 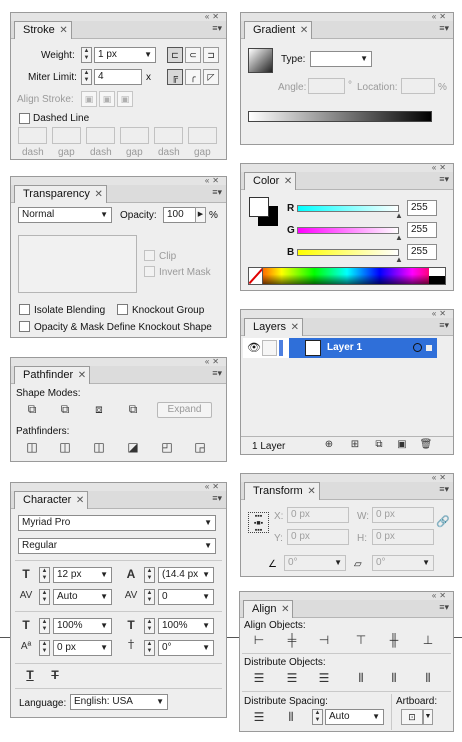 I want to click on tab-transparency: Transparency ✕, so click(x=60, y=194).